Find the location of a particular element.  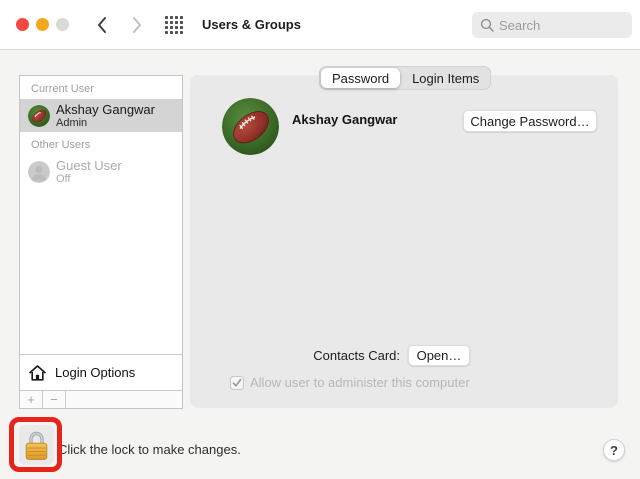

checkmark-icon is located at coordinates (237, 382).